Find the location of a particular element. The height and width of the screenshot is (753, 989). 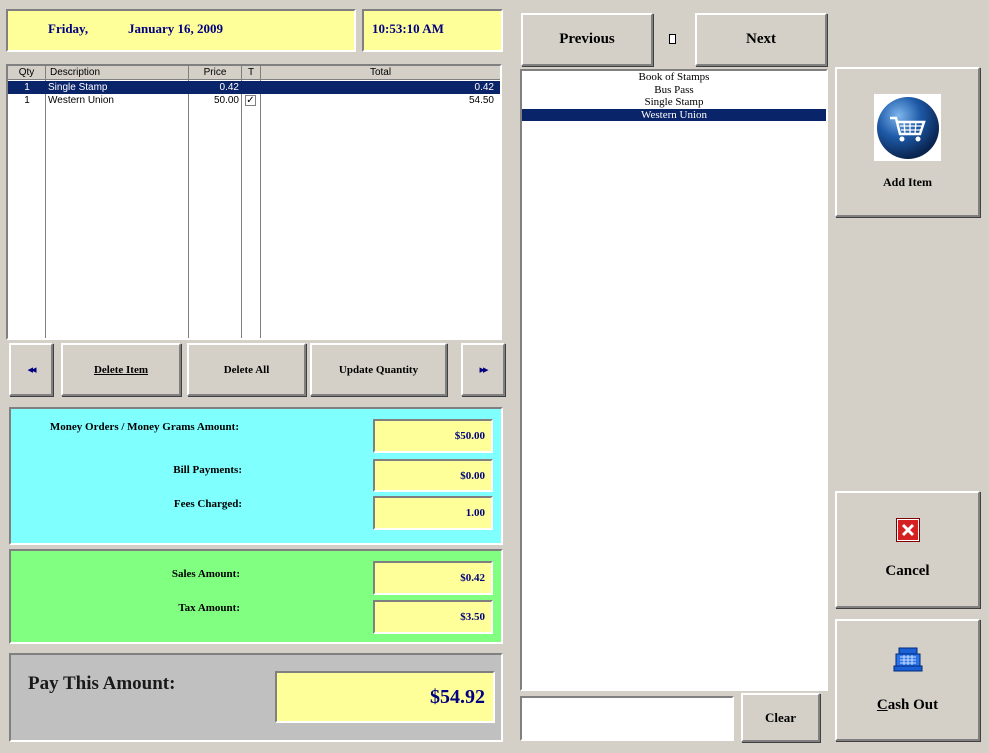

shopping-cart-icon is located at coordinates (907, 127).